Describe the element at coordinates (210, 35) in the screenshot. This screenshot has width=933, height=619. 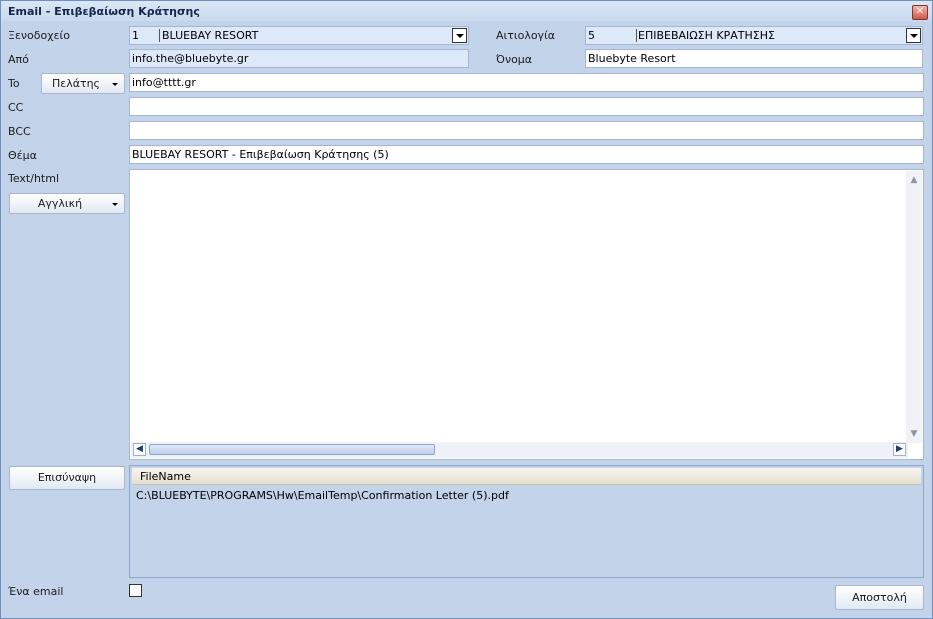
I see `hotel-name: BLUEBAY RESORT` at that location.